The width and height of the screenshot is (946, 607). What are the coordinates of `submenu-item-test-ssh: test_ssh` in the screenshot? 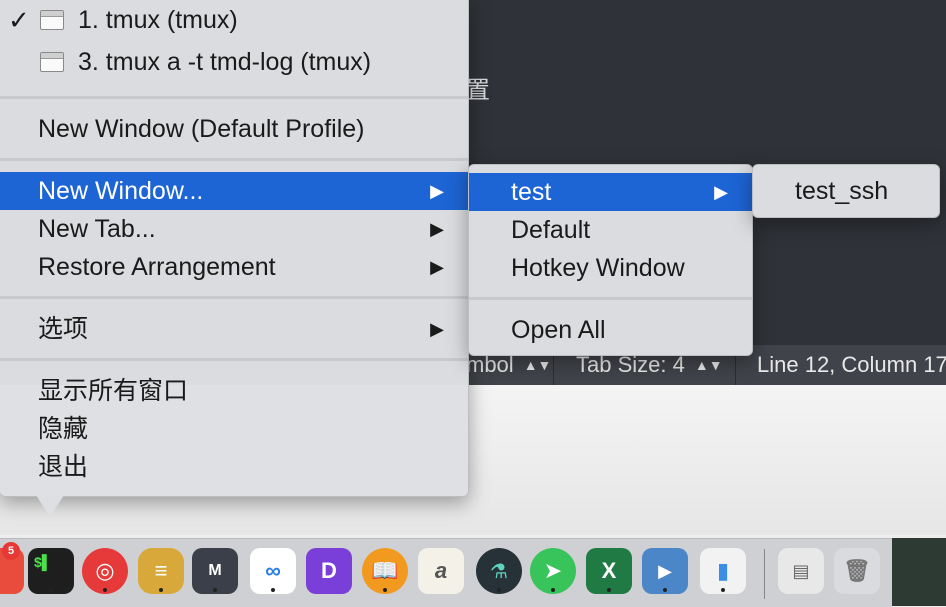 It's located at (846, 191).